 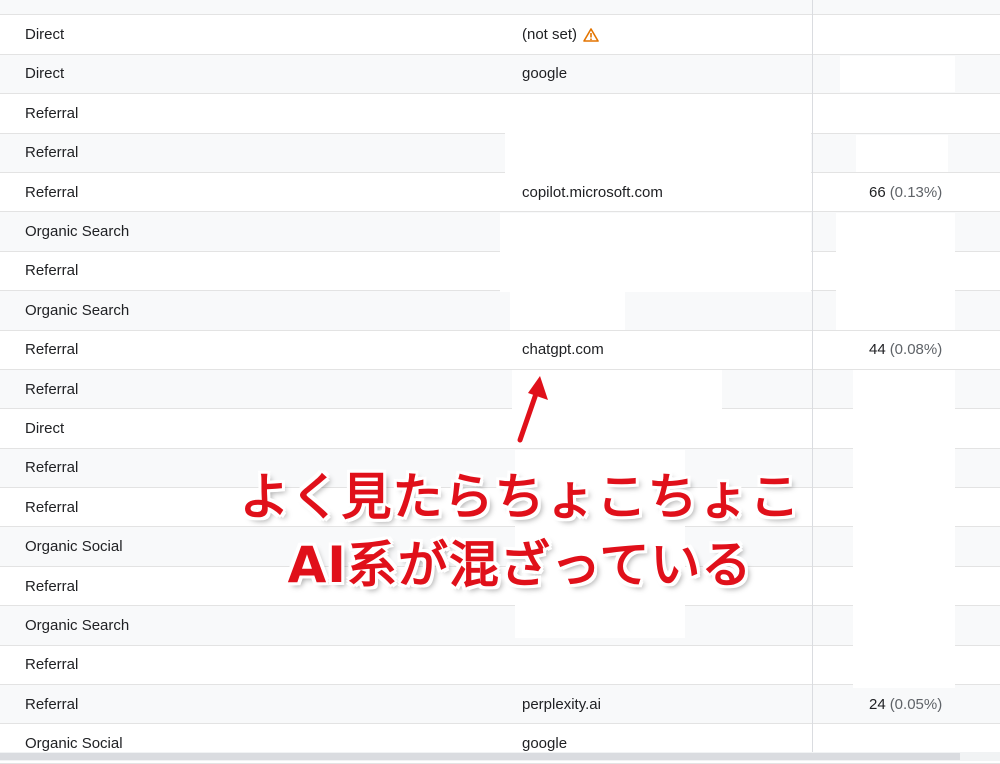 What do you see at coordinates (916, 192) in the screenshot?
I see `metric-percent: (0.13%)` at bounding box center [916, 192].